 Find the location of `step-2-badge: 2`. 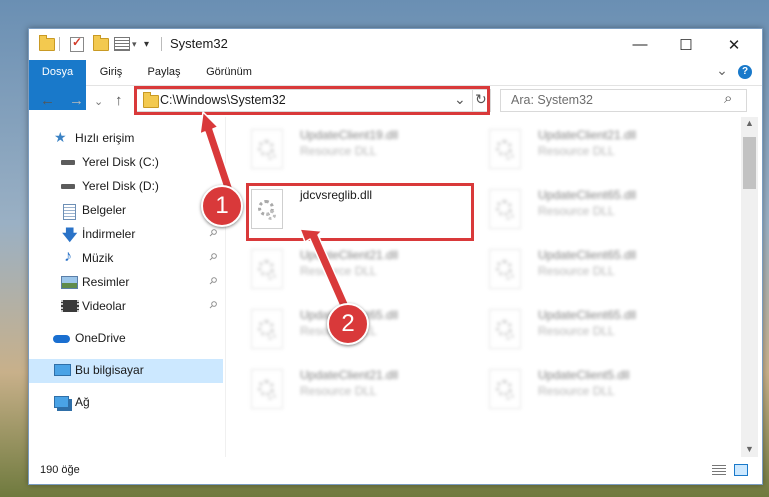

step-2-badge: 2 is located at coordinates (348, 324).